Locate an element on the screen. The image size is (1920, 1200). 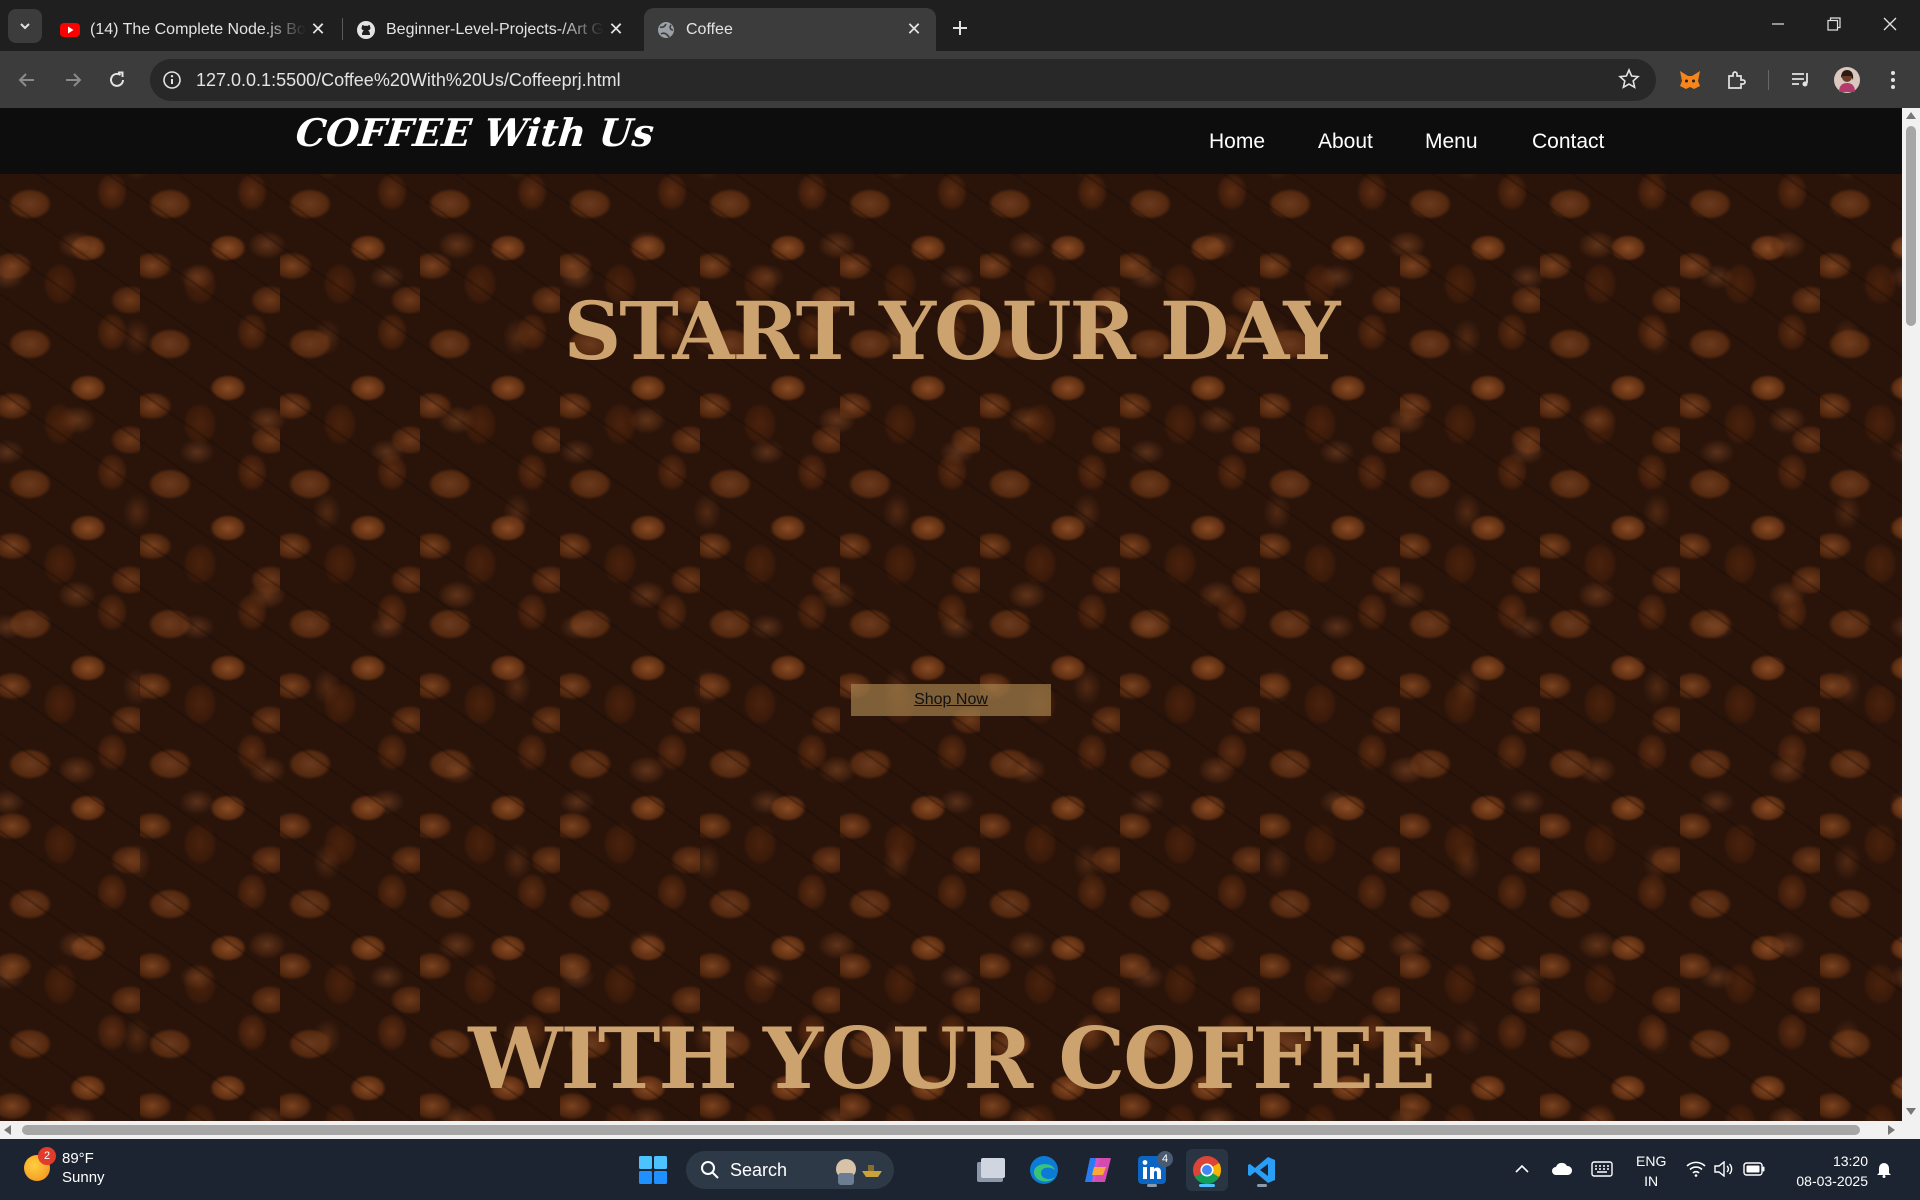
edge-taskbar-button is located at coordinates (1044, 1170).